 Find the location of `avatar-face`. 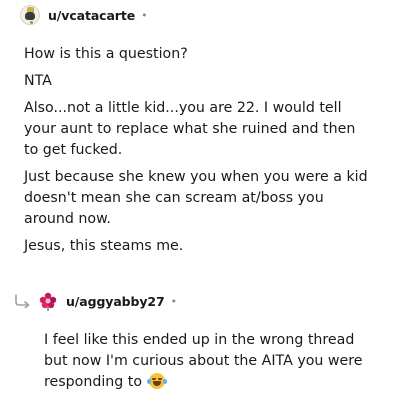

avatar-face is located at coordinates (30, 16).